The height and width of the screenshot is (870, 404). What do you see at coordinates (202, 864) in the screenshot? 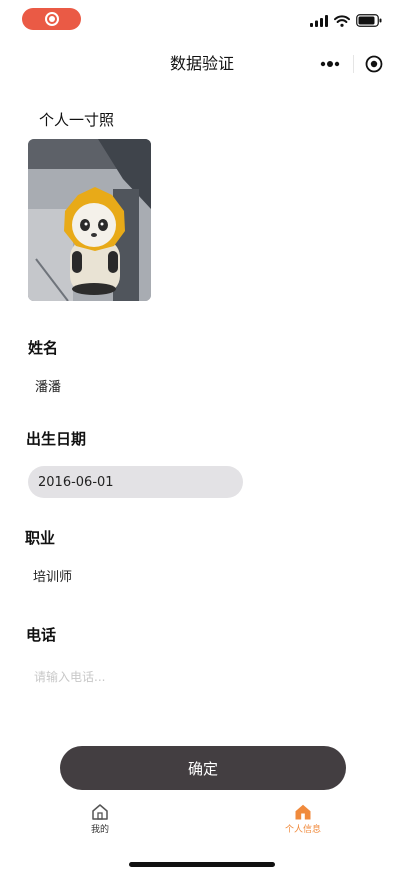
I see `home-indicator` at bounding box center [202, 864].